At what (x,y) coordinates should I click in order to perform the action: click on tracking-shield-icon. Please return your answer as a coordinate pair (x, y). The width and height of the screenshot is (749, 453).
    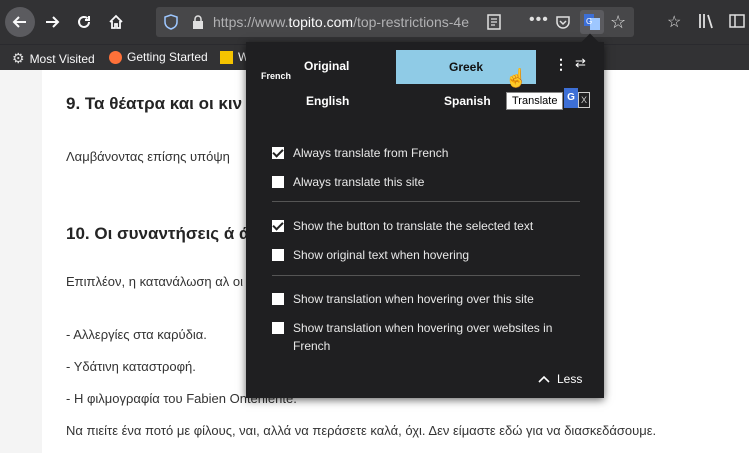
    Looking at the image, I should click on (171, 22).